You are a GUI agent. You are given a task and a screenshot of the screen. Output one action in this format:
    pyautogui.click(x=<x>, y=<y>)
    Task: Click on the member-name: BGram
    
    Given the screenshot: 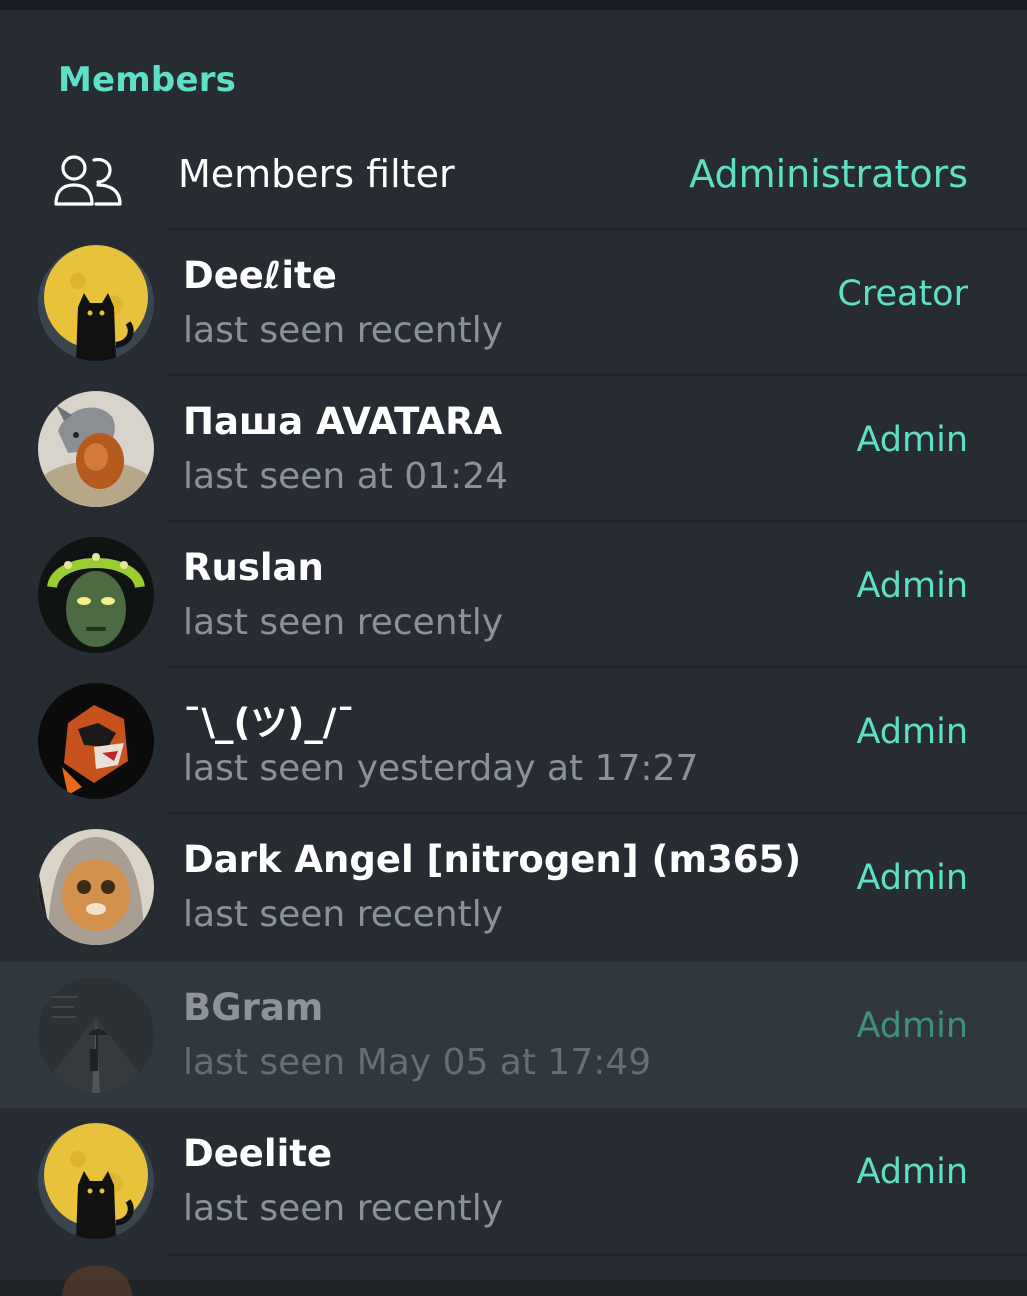 What is the action you would take?
    pyautogui.click(x=253, y=1007)
    